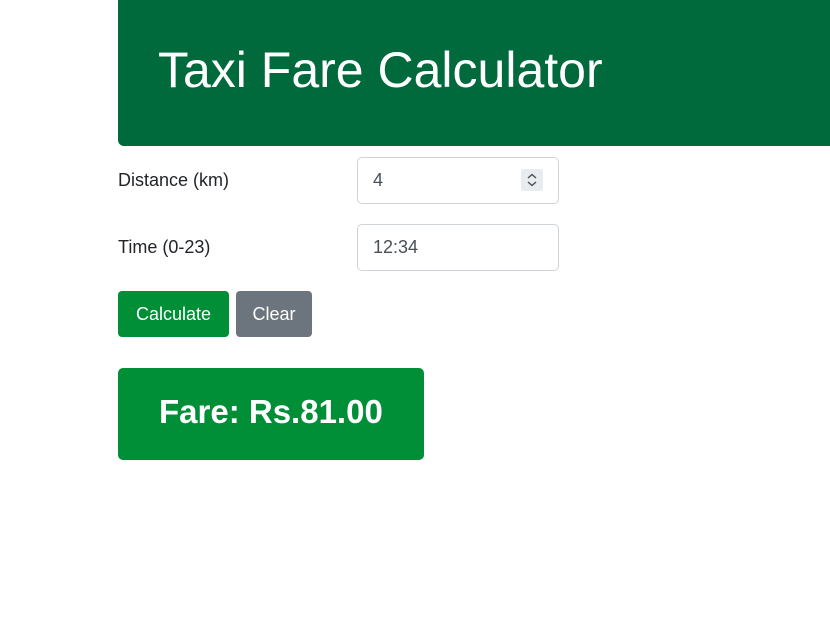  What do you see at coordinates (458, 180) in the screenshot?
I see `distance-input: 4` at bounding box center [458, 180].